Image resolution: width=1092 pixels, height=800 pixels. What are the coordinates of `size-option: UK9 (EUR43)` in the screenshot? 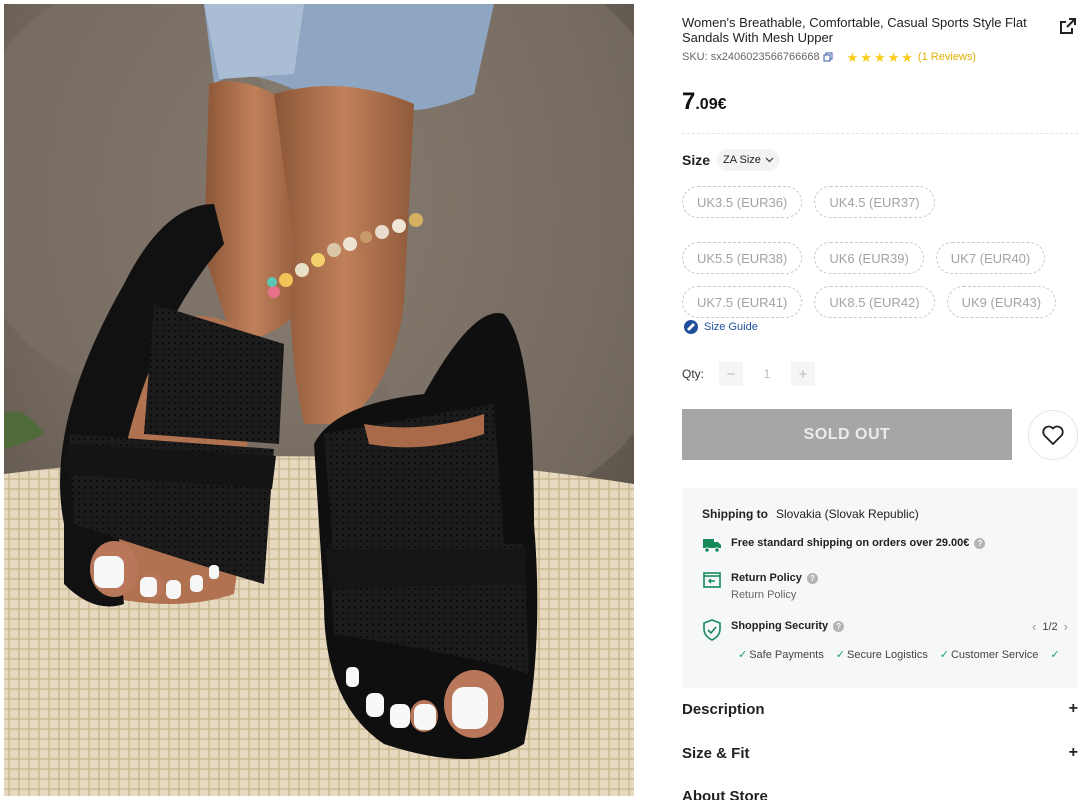 It's located at (1001, 302).